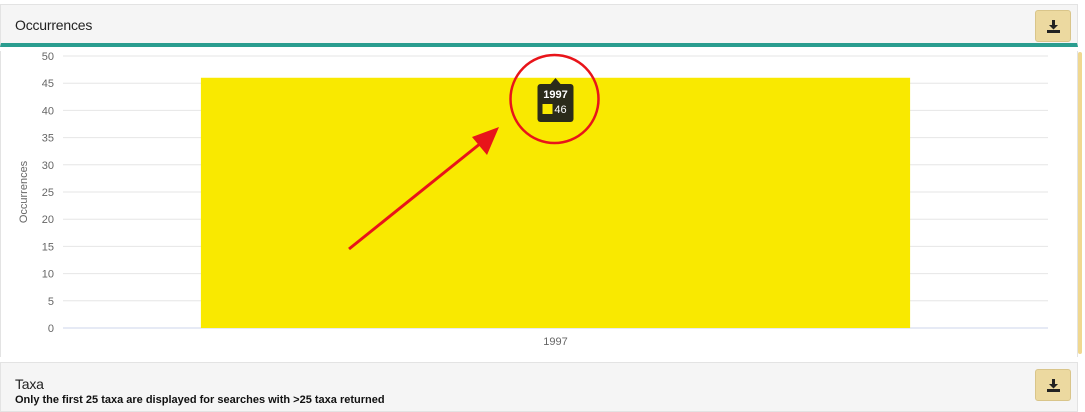 The height and width of the screenshot is (412, 1085). Describe the element at coordinates (48, 166) in the screenshot. I see `y-tick-label: 30` at that location.